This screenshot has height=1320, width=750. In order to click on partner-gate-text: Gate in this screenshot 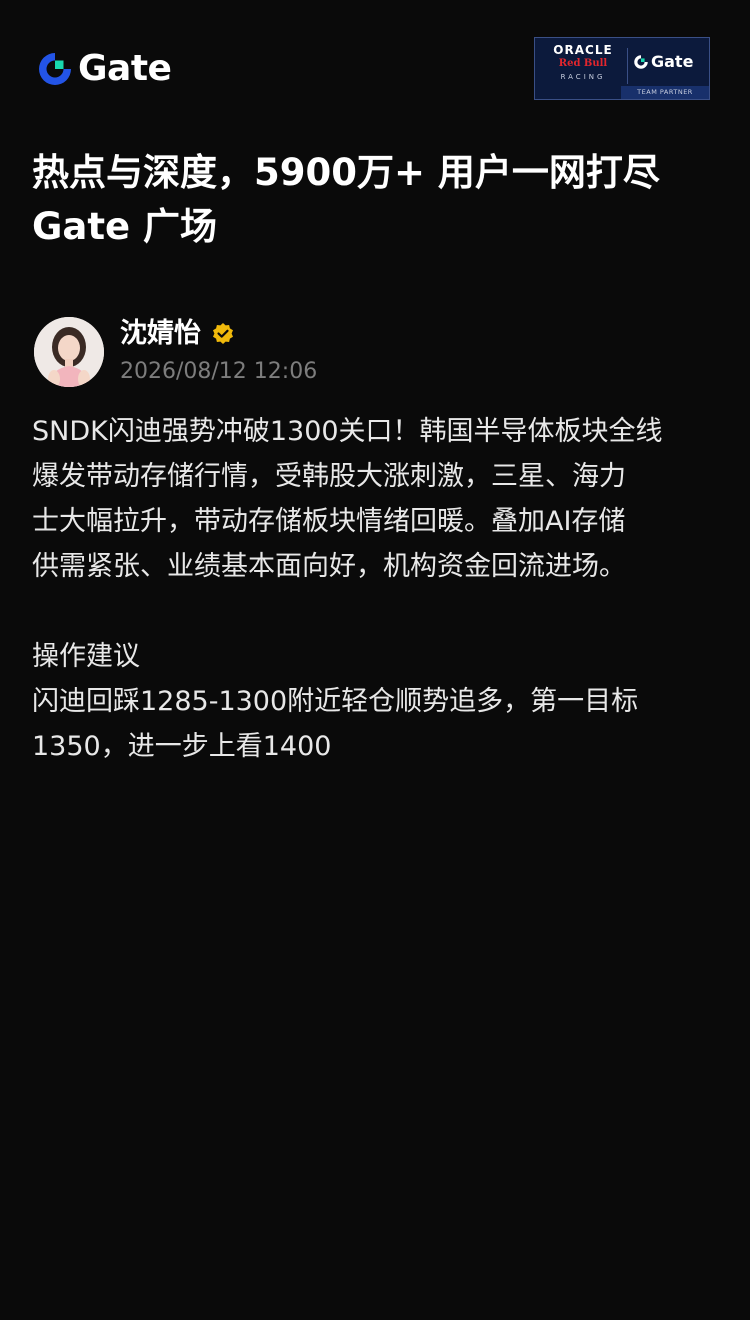, I will do `click(672, 61)`.